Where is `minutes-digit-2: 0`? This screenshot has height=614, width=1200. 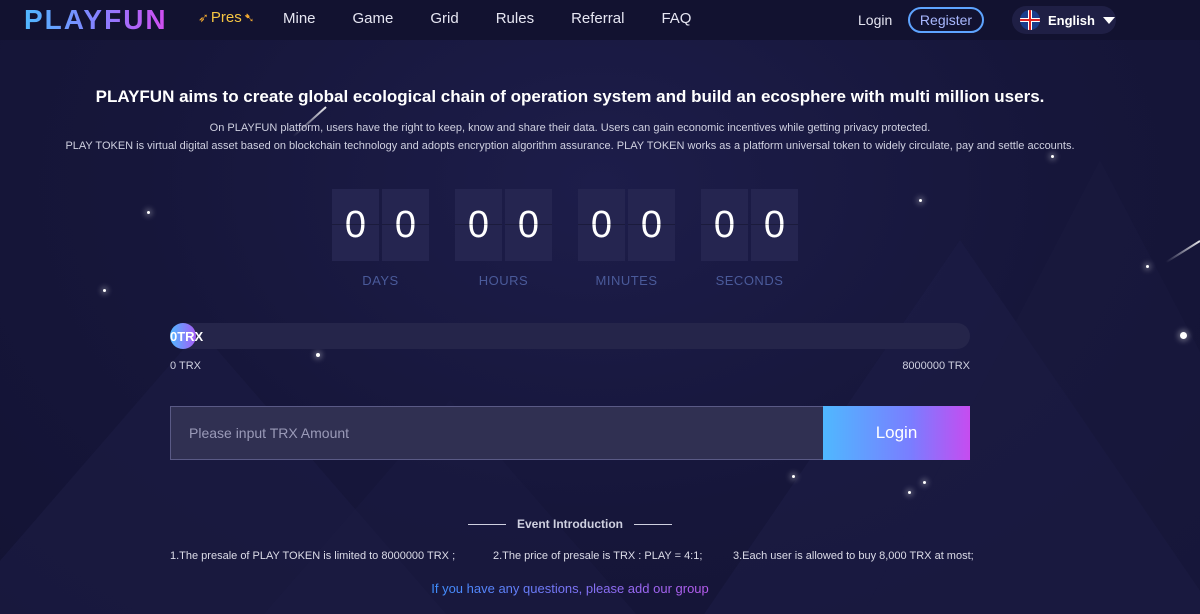 minutes-digit-2: 0 is located at coordinates (651, 225).